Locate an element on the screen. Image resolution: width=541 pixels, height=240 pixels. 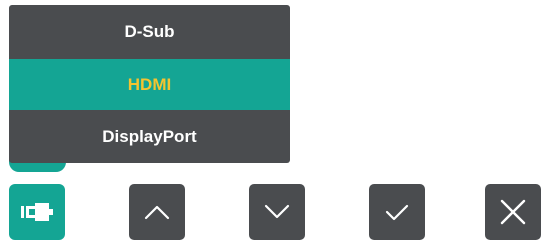
chevron-down-icon is located at coordinates (277, 212).